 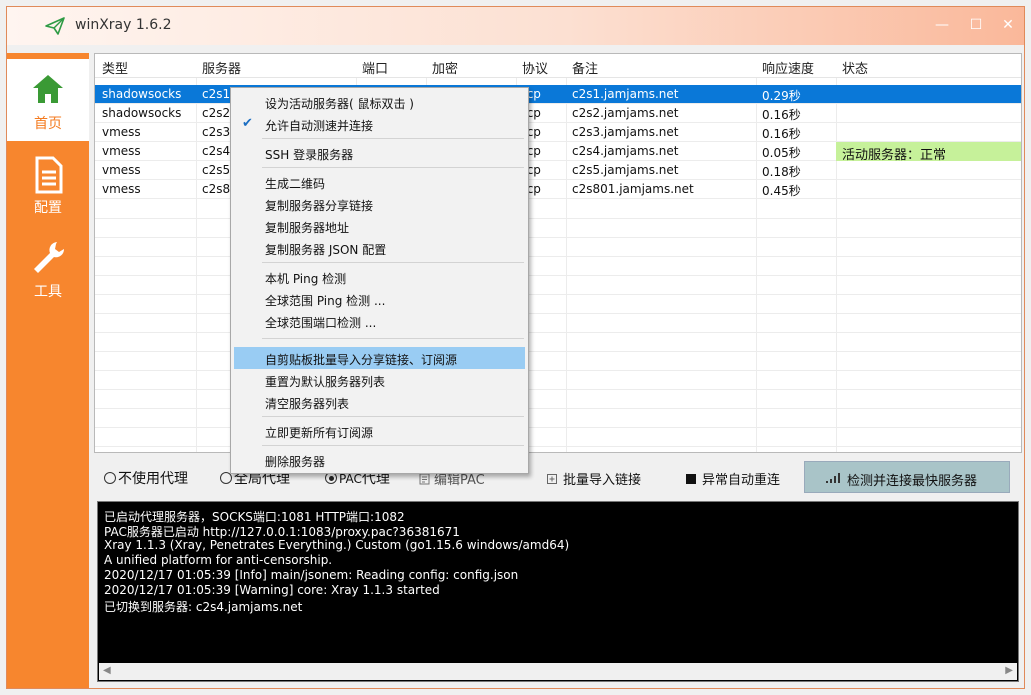 What do you see at coordinates (319, 126) in the screenshot?
I see `menu-item-label: 允许自动测速并连接` at bounding box center [319, 126].